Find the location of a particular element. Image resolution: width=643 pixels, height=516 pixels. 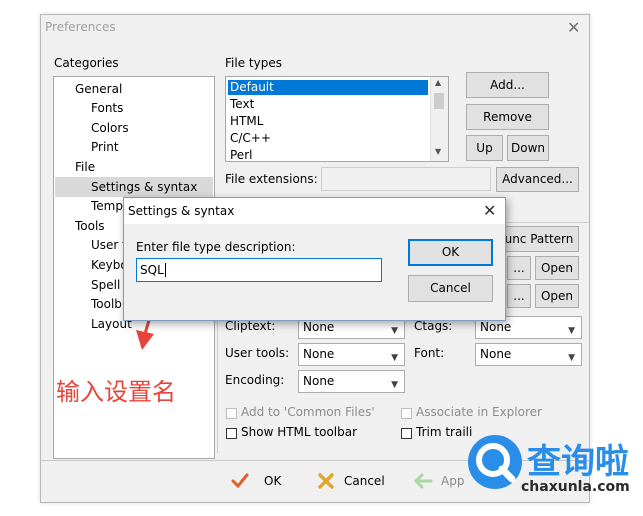

categories-label: Categories is located at coordinates (86, 63).